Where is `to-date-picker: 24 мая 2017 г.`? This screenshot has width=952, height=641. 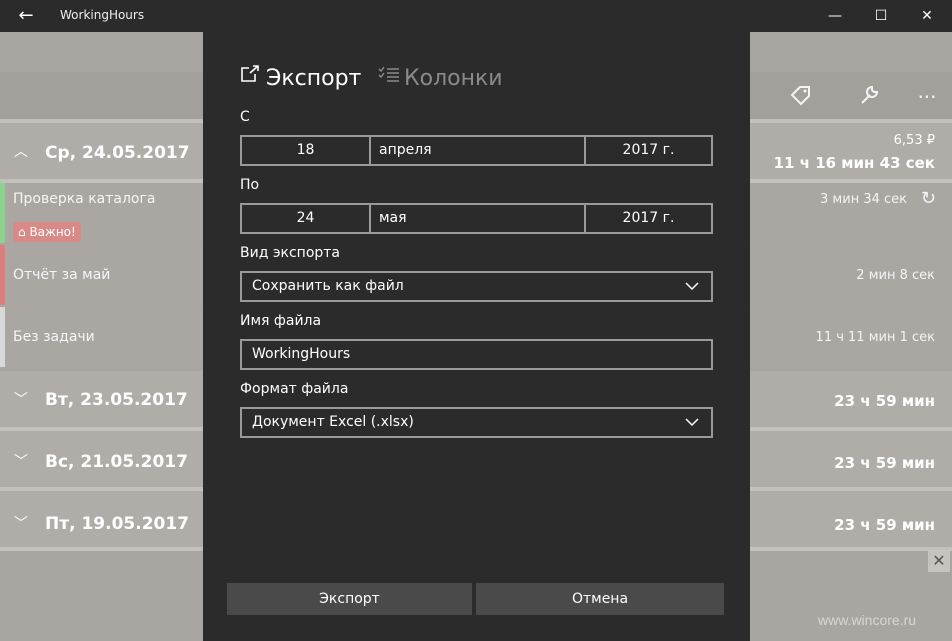
to-date-picker: 24 мая 2017 г. is located at coordinates (476, 218).